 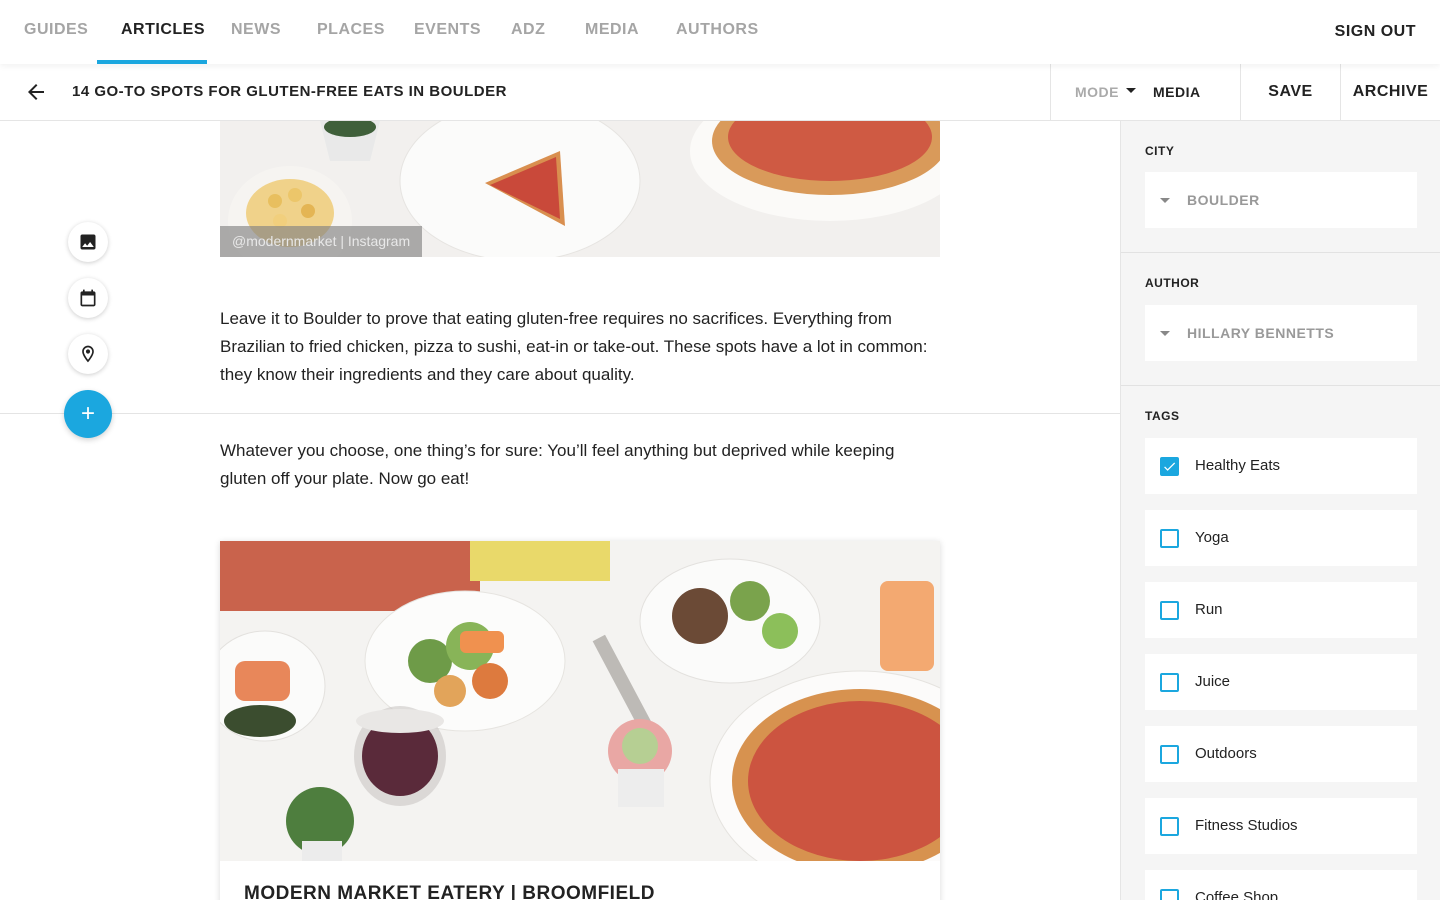 I want to click on tag-label: Juice, so click(x=1213, y=681).